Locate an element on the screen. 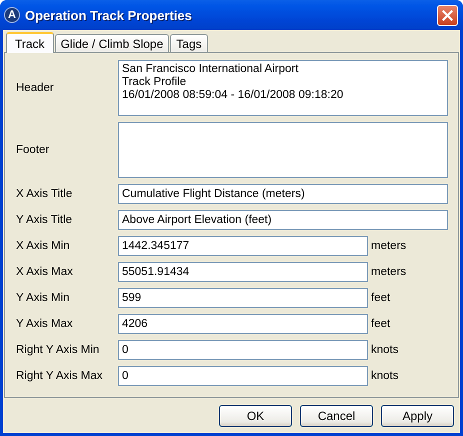 The height and width of the screenshot is (436, 463). close-button is located at coordinates (447, 15).